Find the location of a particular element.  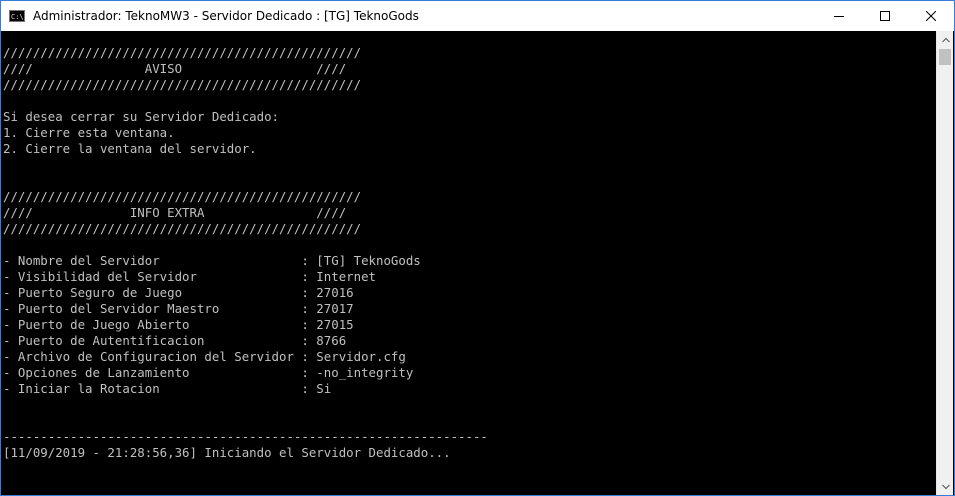

window-controls is located at coordinates (885, 16).